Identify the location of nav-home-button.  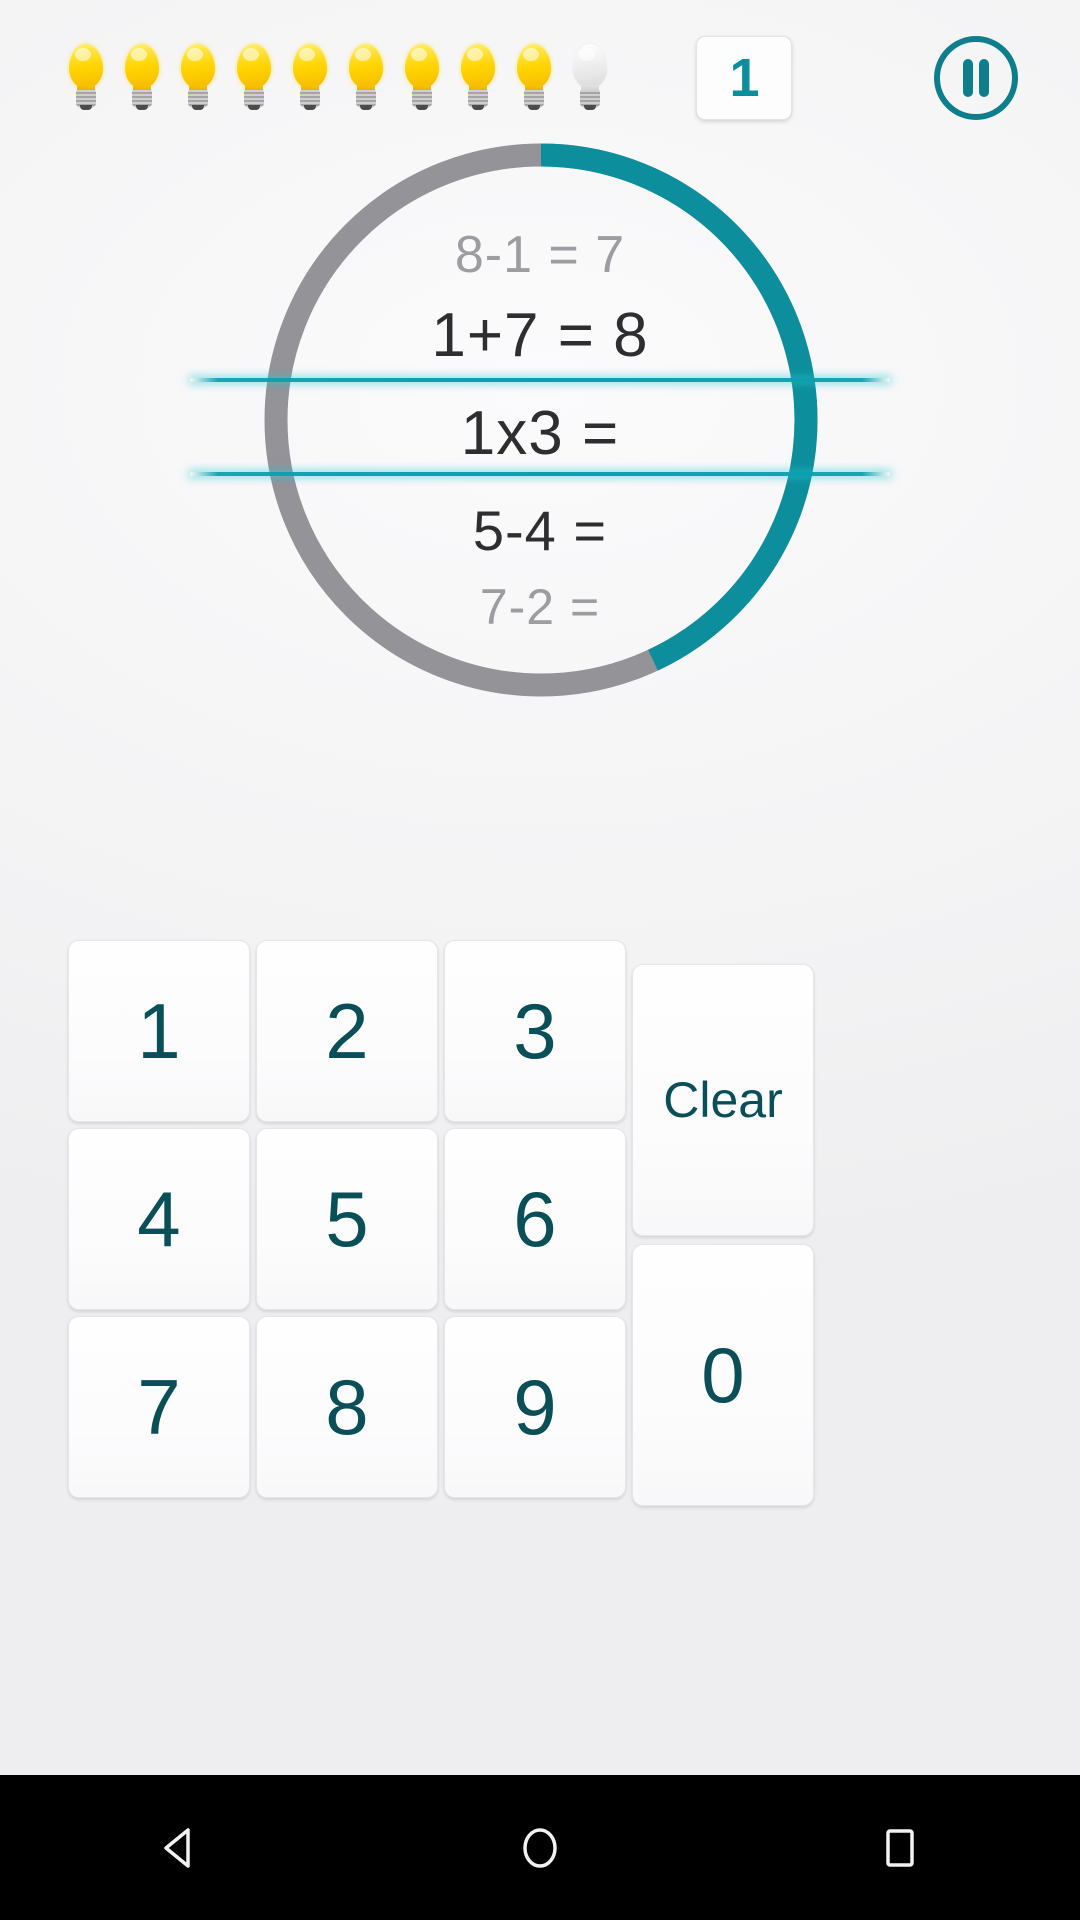
(540, 1847).